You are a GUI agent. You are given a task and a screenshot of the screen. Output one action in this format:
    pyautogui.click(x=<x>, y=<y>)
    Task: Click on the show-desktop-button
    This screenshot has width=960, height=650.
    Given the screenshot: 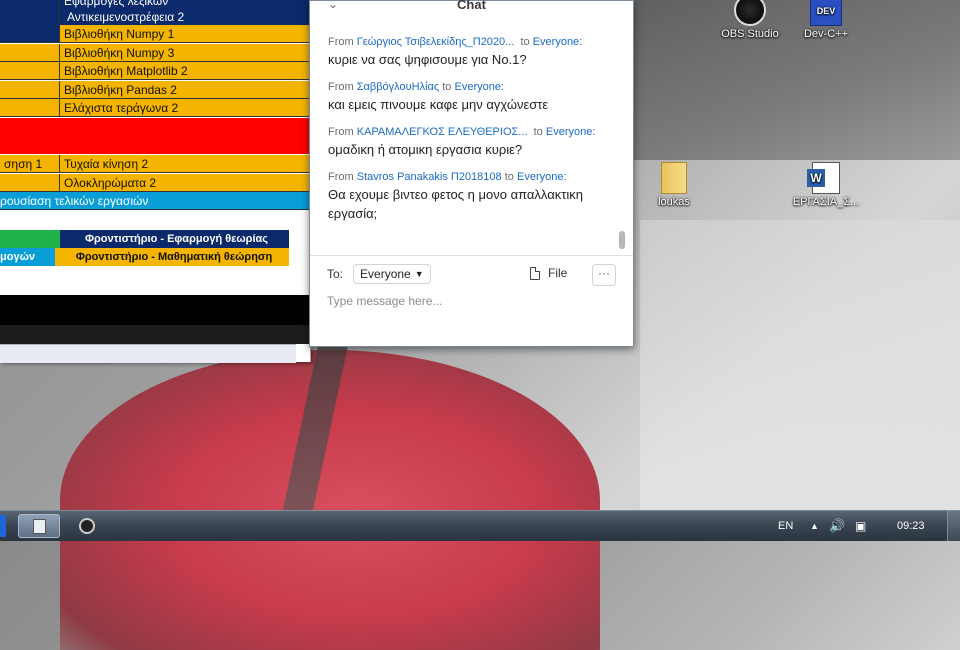 What is the action you would take?
    pyautogui.click(x=953, y=526)
    